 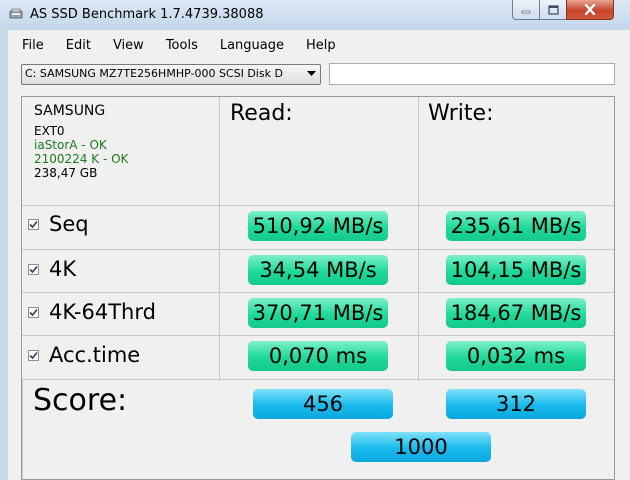 I want to click on row-label-4k-64thrd: 4K-64Thrd, so click(x=102, y=312).